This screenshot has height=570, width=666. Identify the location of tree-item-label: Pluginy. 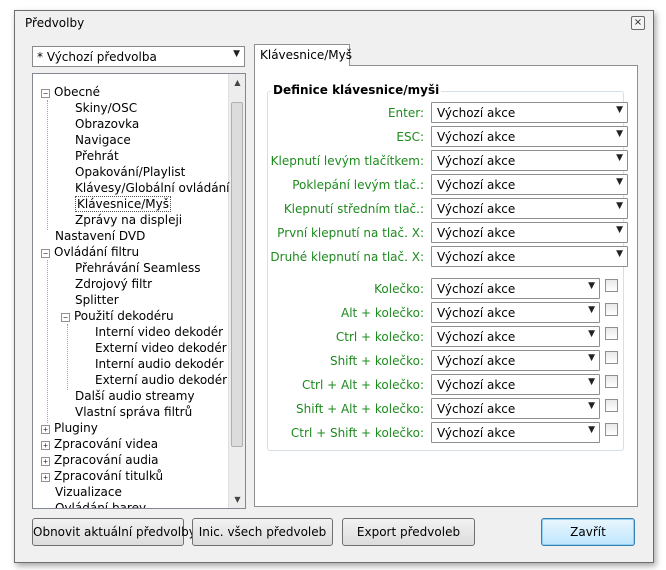
(76, 428).